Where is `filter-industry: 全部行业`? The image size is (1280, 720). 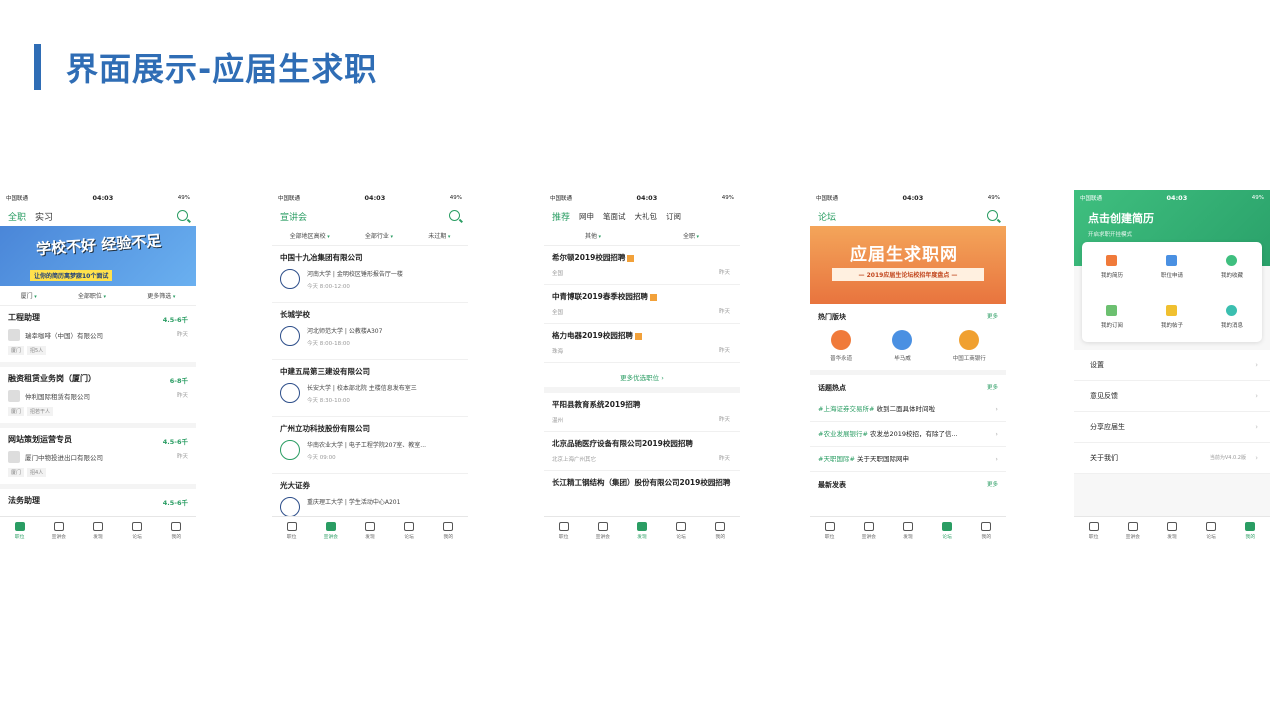 filter-industry: 全部行业 is located at coordinates (379, 235).